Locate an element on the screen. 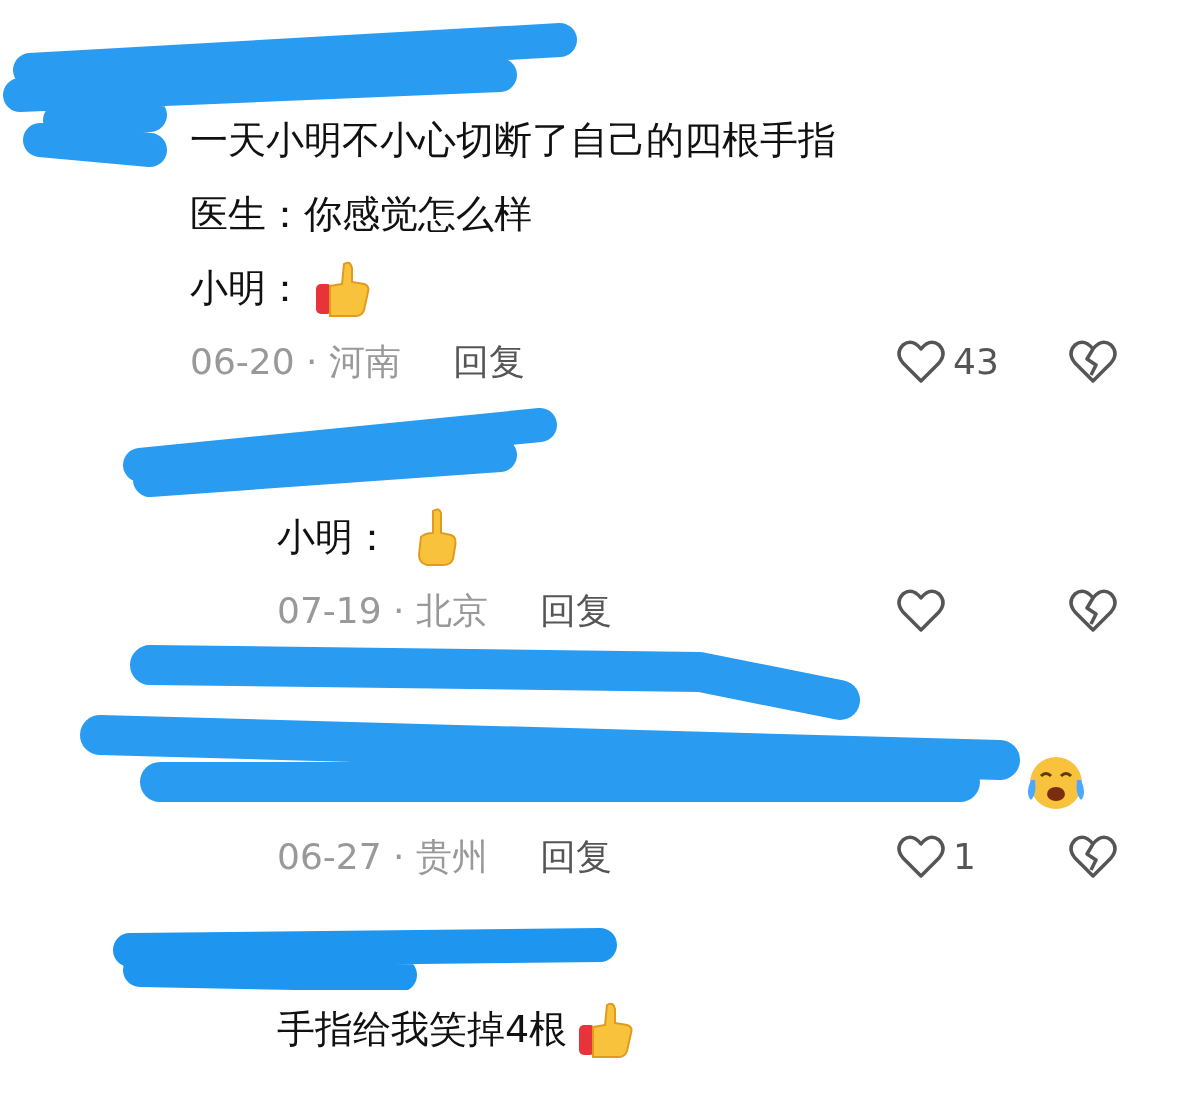 The image size is (1179, 1093). comment-meta: 07-19 · 北京 is located at coordinates (382, 611).